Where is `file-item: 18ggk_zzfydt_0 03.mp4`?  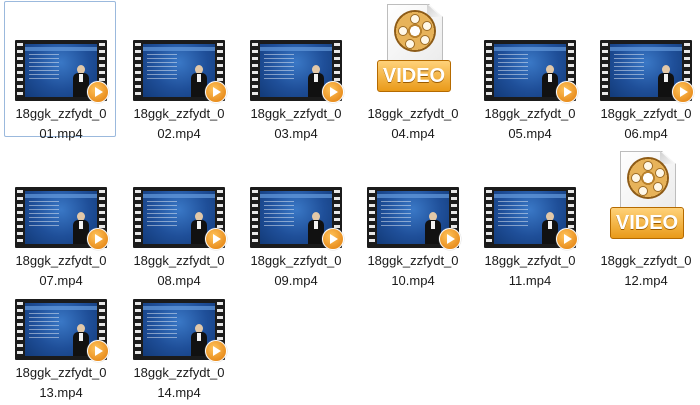
file-item: 18ggk_zzfydt_0 03.mp4 is located at coordinates (295, 71).